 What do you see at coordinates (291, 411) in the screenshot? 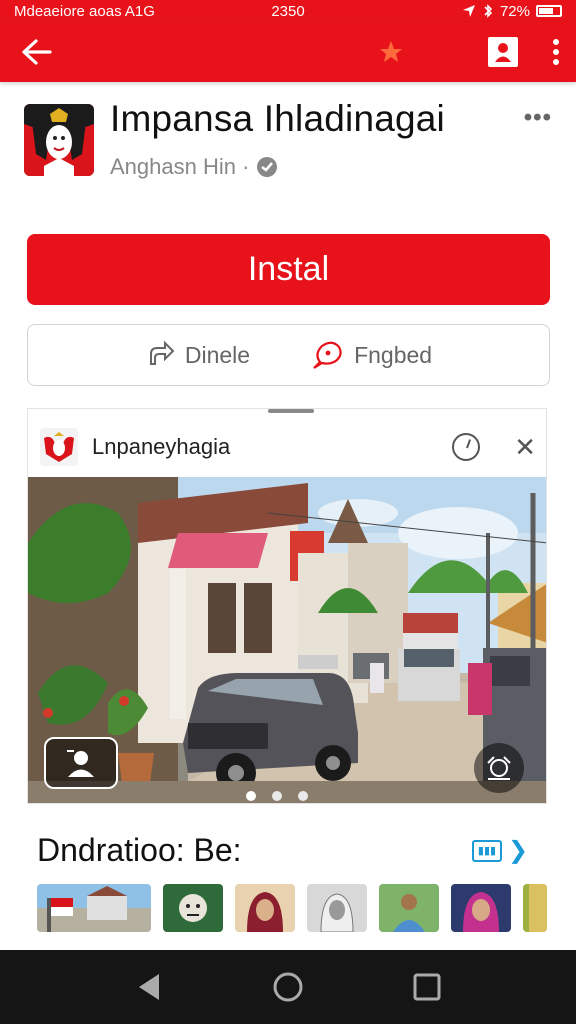
I see `card-handle` at bounding box center [291, 411].